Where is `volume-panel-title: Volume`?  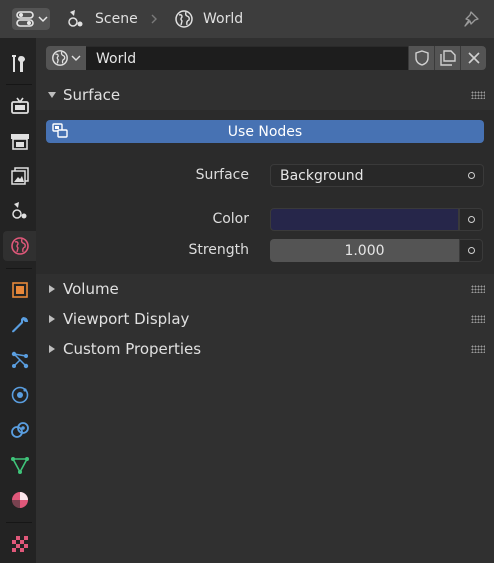
volume-panel-title: Volume is located at coordinates (91, 289).